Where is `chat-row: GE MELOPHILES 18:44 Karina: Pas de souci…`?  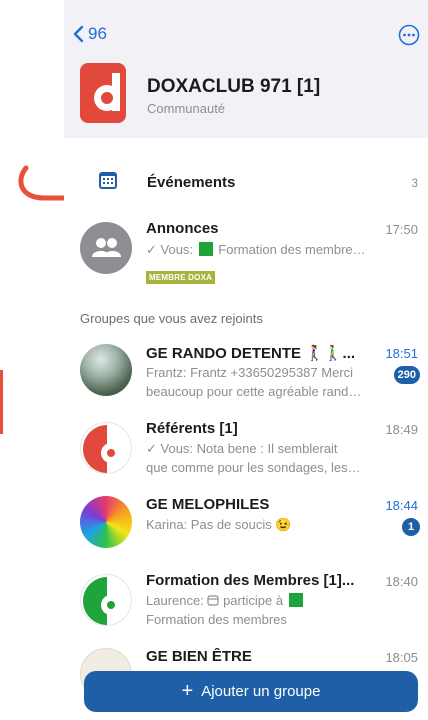 chat-row: GE MELOPHILES 18:44 Karina: Pas de souci… is located at coordinates (246, 525).